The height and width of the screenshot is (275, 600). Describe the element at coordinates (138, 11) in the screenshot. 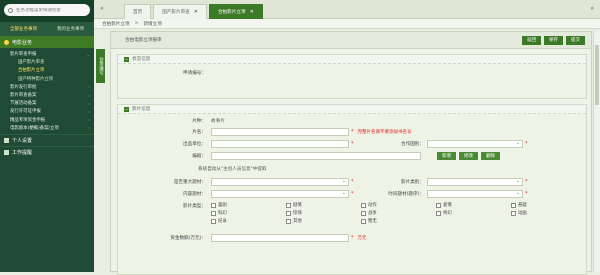

I see `tab-home: 首页` at that location.